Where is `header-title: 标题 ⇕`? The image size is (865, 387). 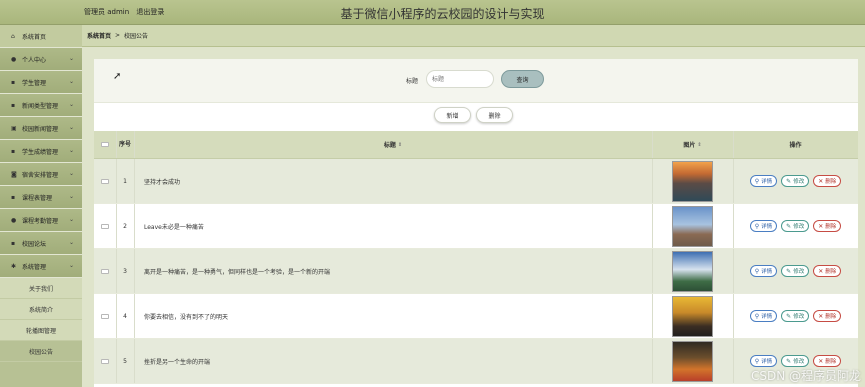
header-title: 标题 ⇕ is located at coordinates (393, 144).